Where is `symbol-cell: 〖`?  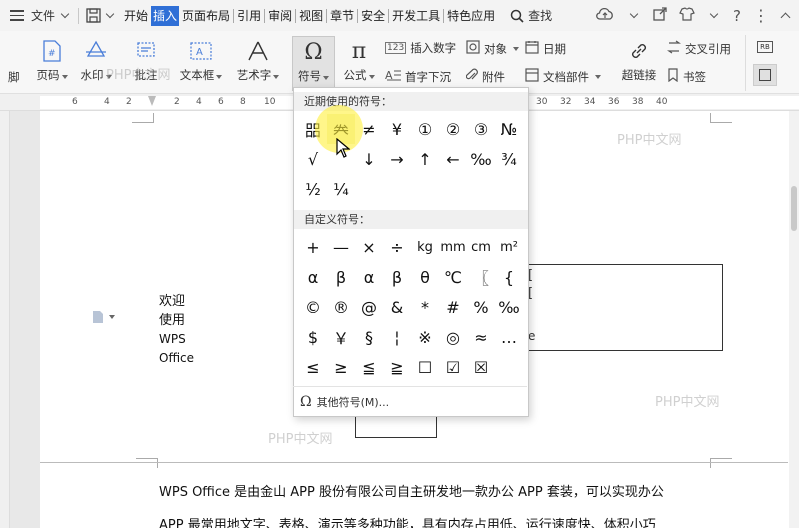
symbol-cell: 〖 is located at coordinates (481, 277).